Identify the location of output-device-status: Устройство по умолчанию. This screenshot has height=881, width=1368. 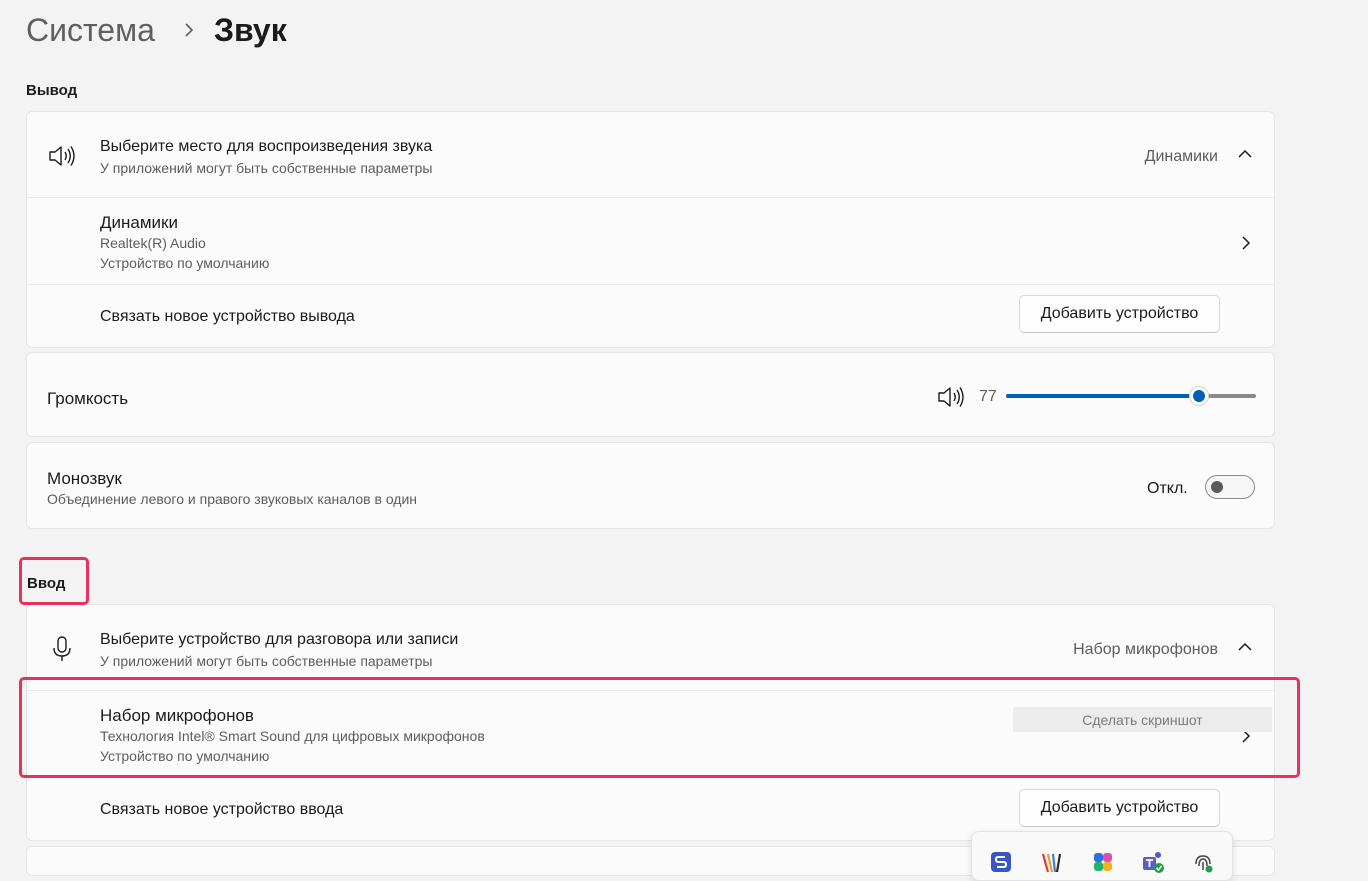
(185, 263).